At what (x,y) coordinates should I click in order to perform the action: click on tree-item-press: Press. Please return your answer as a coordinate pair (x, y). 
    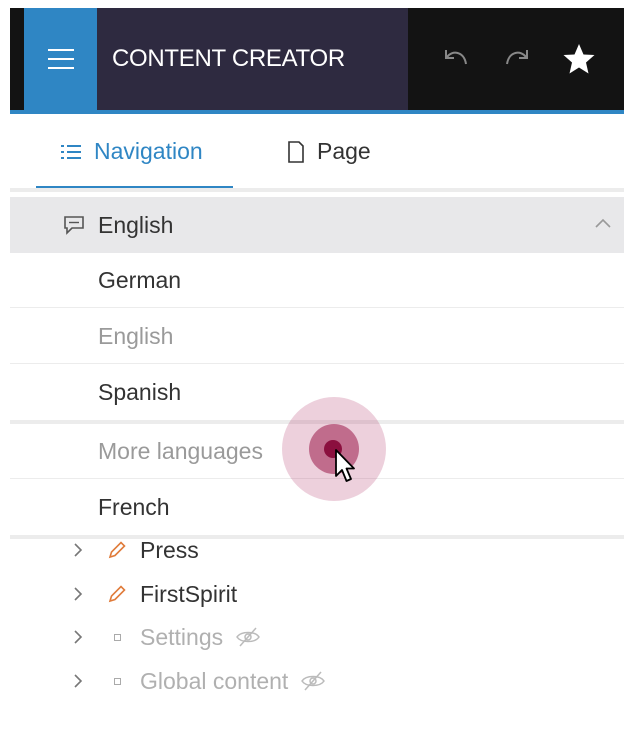
    Looking at the image, I should click on (135, 550).